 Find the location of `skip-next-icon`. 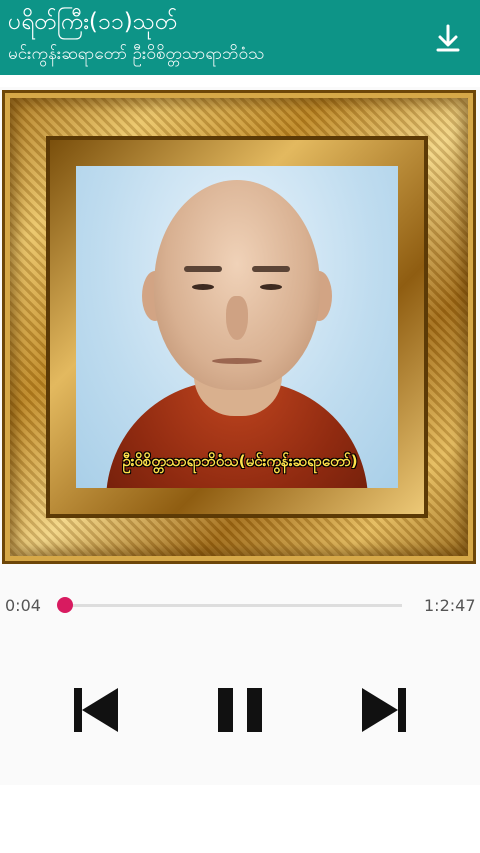

skip-next-icon is located at coordinates (384, 710).